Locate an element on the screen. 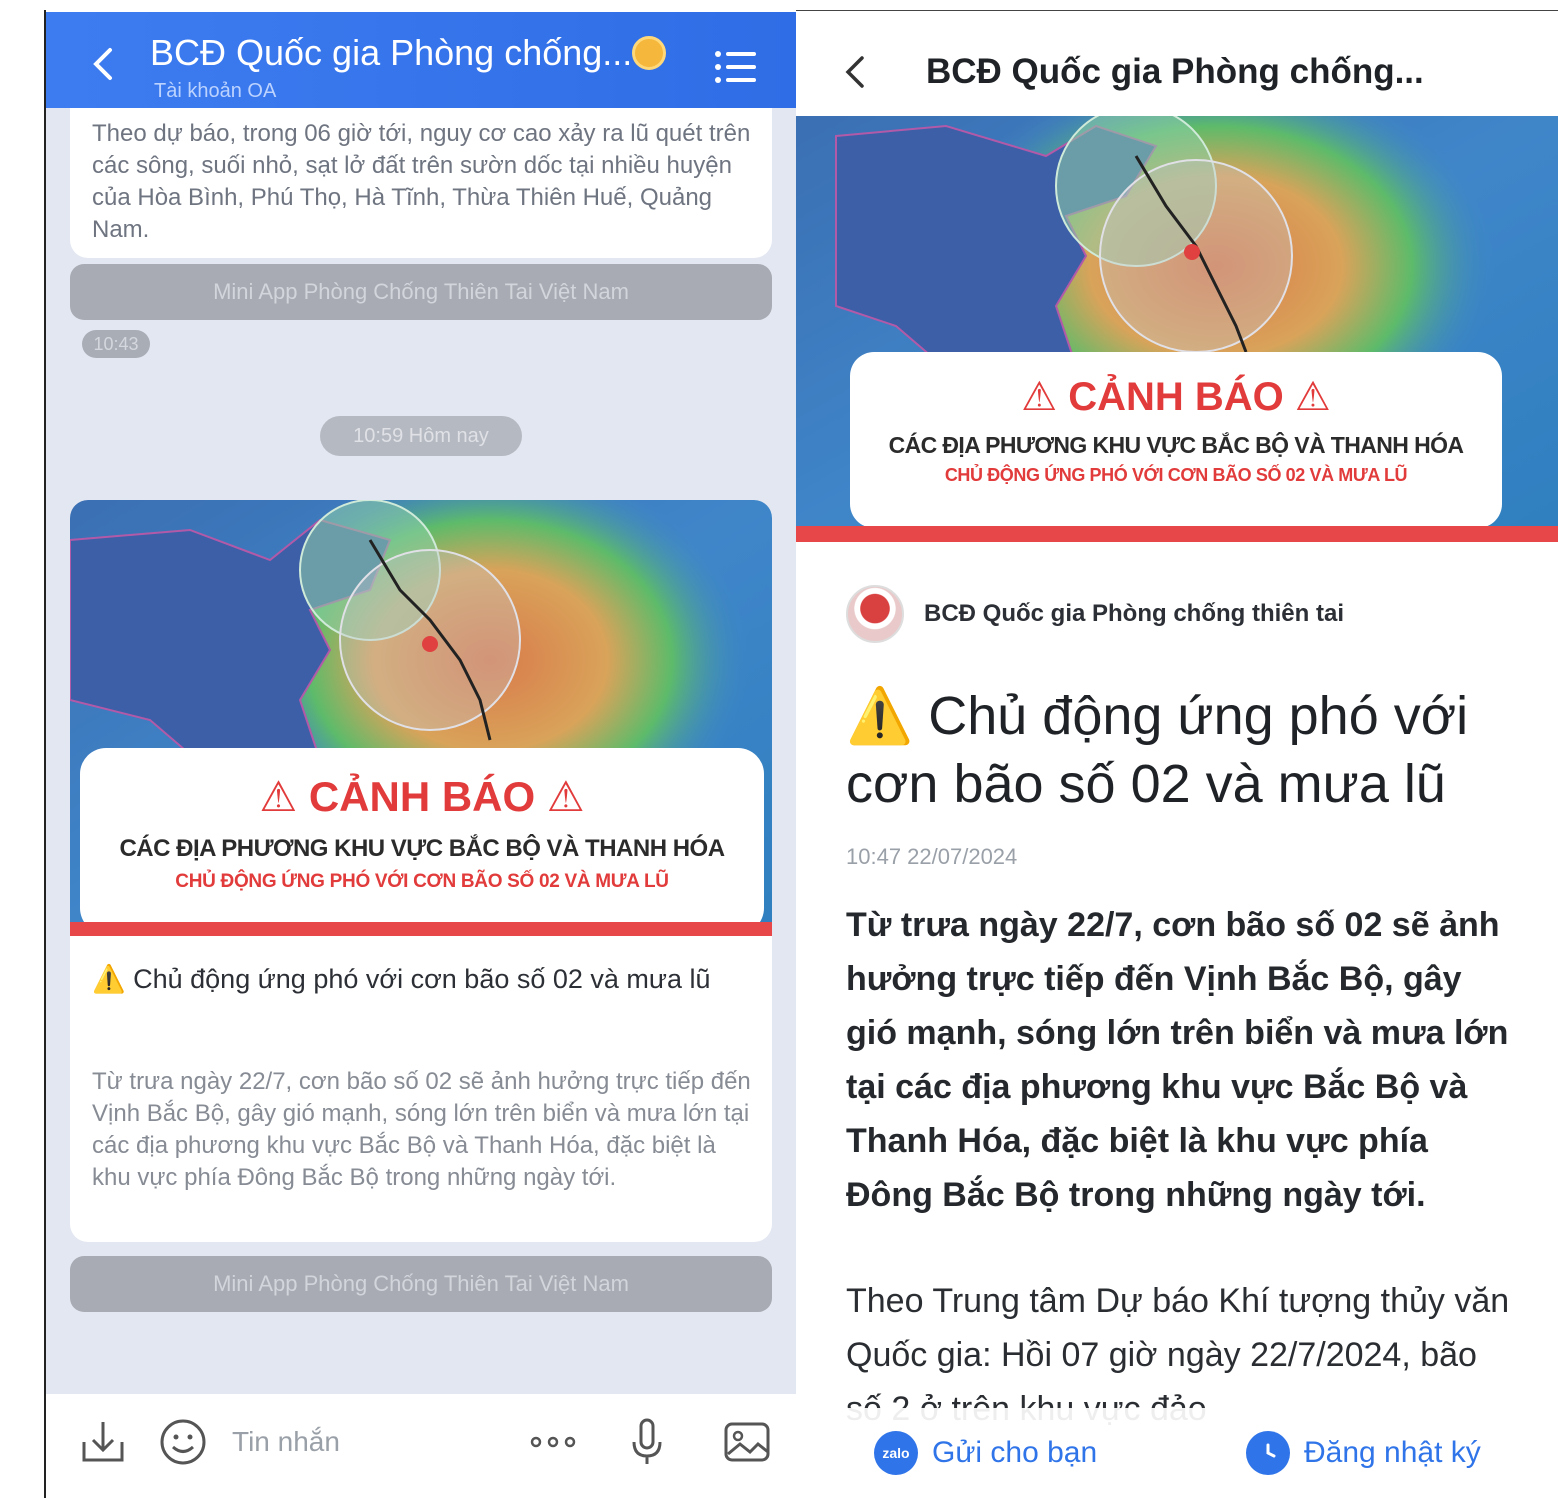  share-button: zalo Gửi cho bạn is located at coordinates (985, 1453).